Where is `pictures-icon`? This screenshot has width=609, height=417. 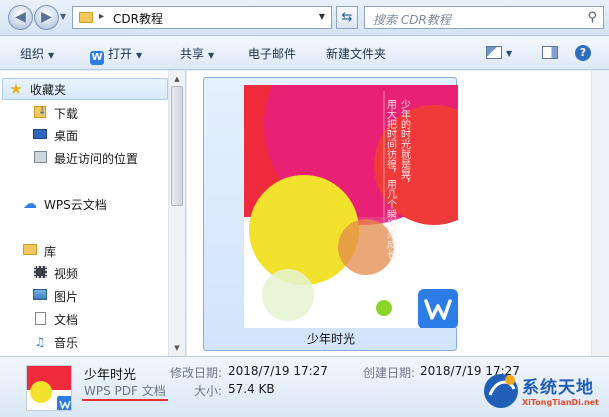
pictures-icon is located at coordinates (40, 296).